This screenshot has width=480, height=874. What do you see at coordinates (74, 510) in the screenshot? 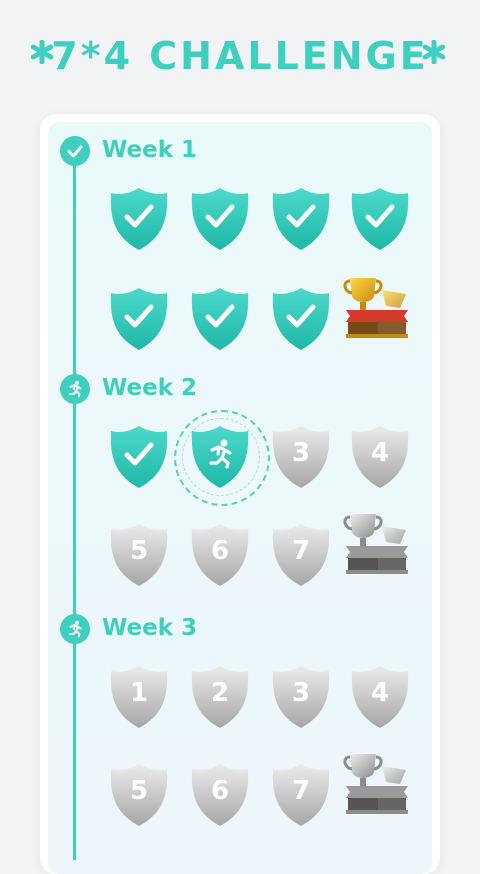
I see `timeline-rail` at bounding box center [74, 510].